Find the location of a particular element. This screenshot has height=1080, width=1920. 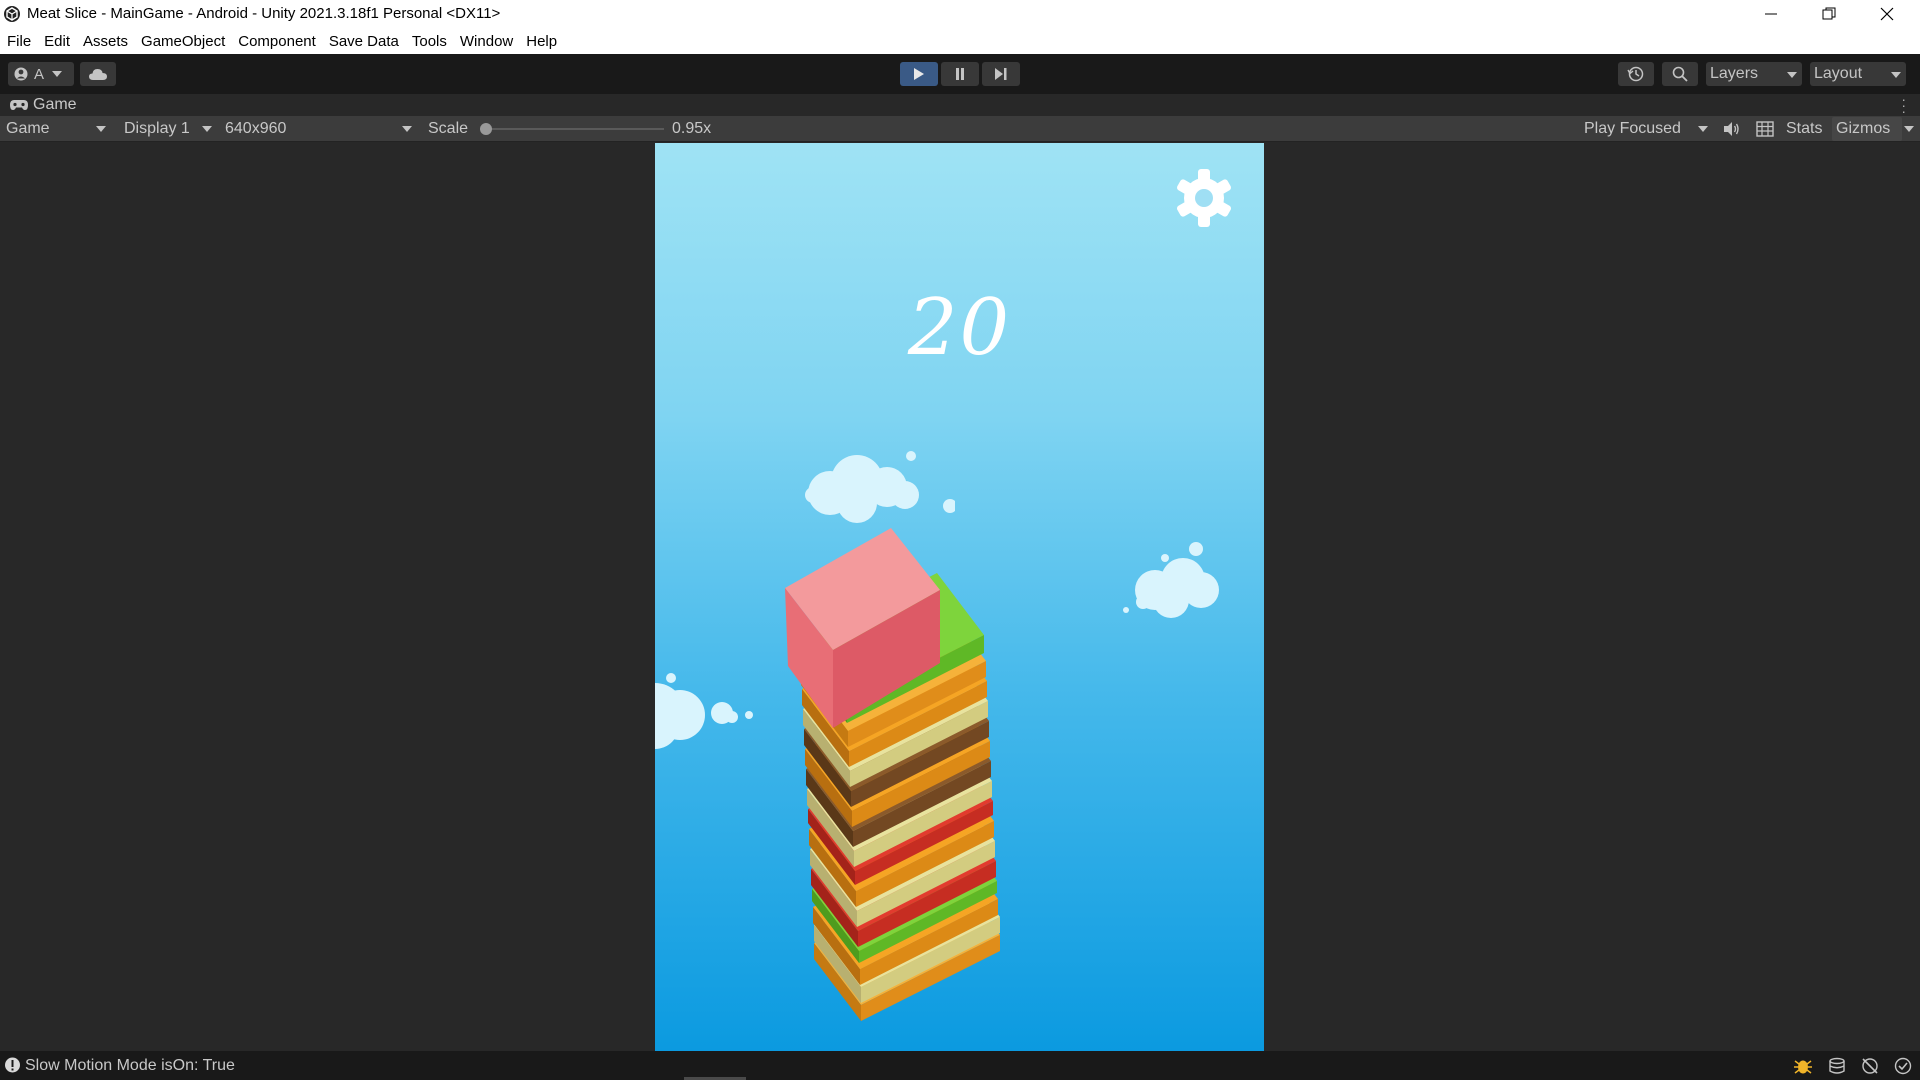

display-dropdown: Display 1 is located at coordinates (168, 129).